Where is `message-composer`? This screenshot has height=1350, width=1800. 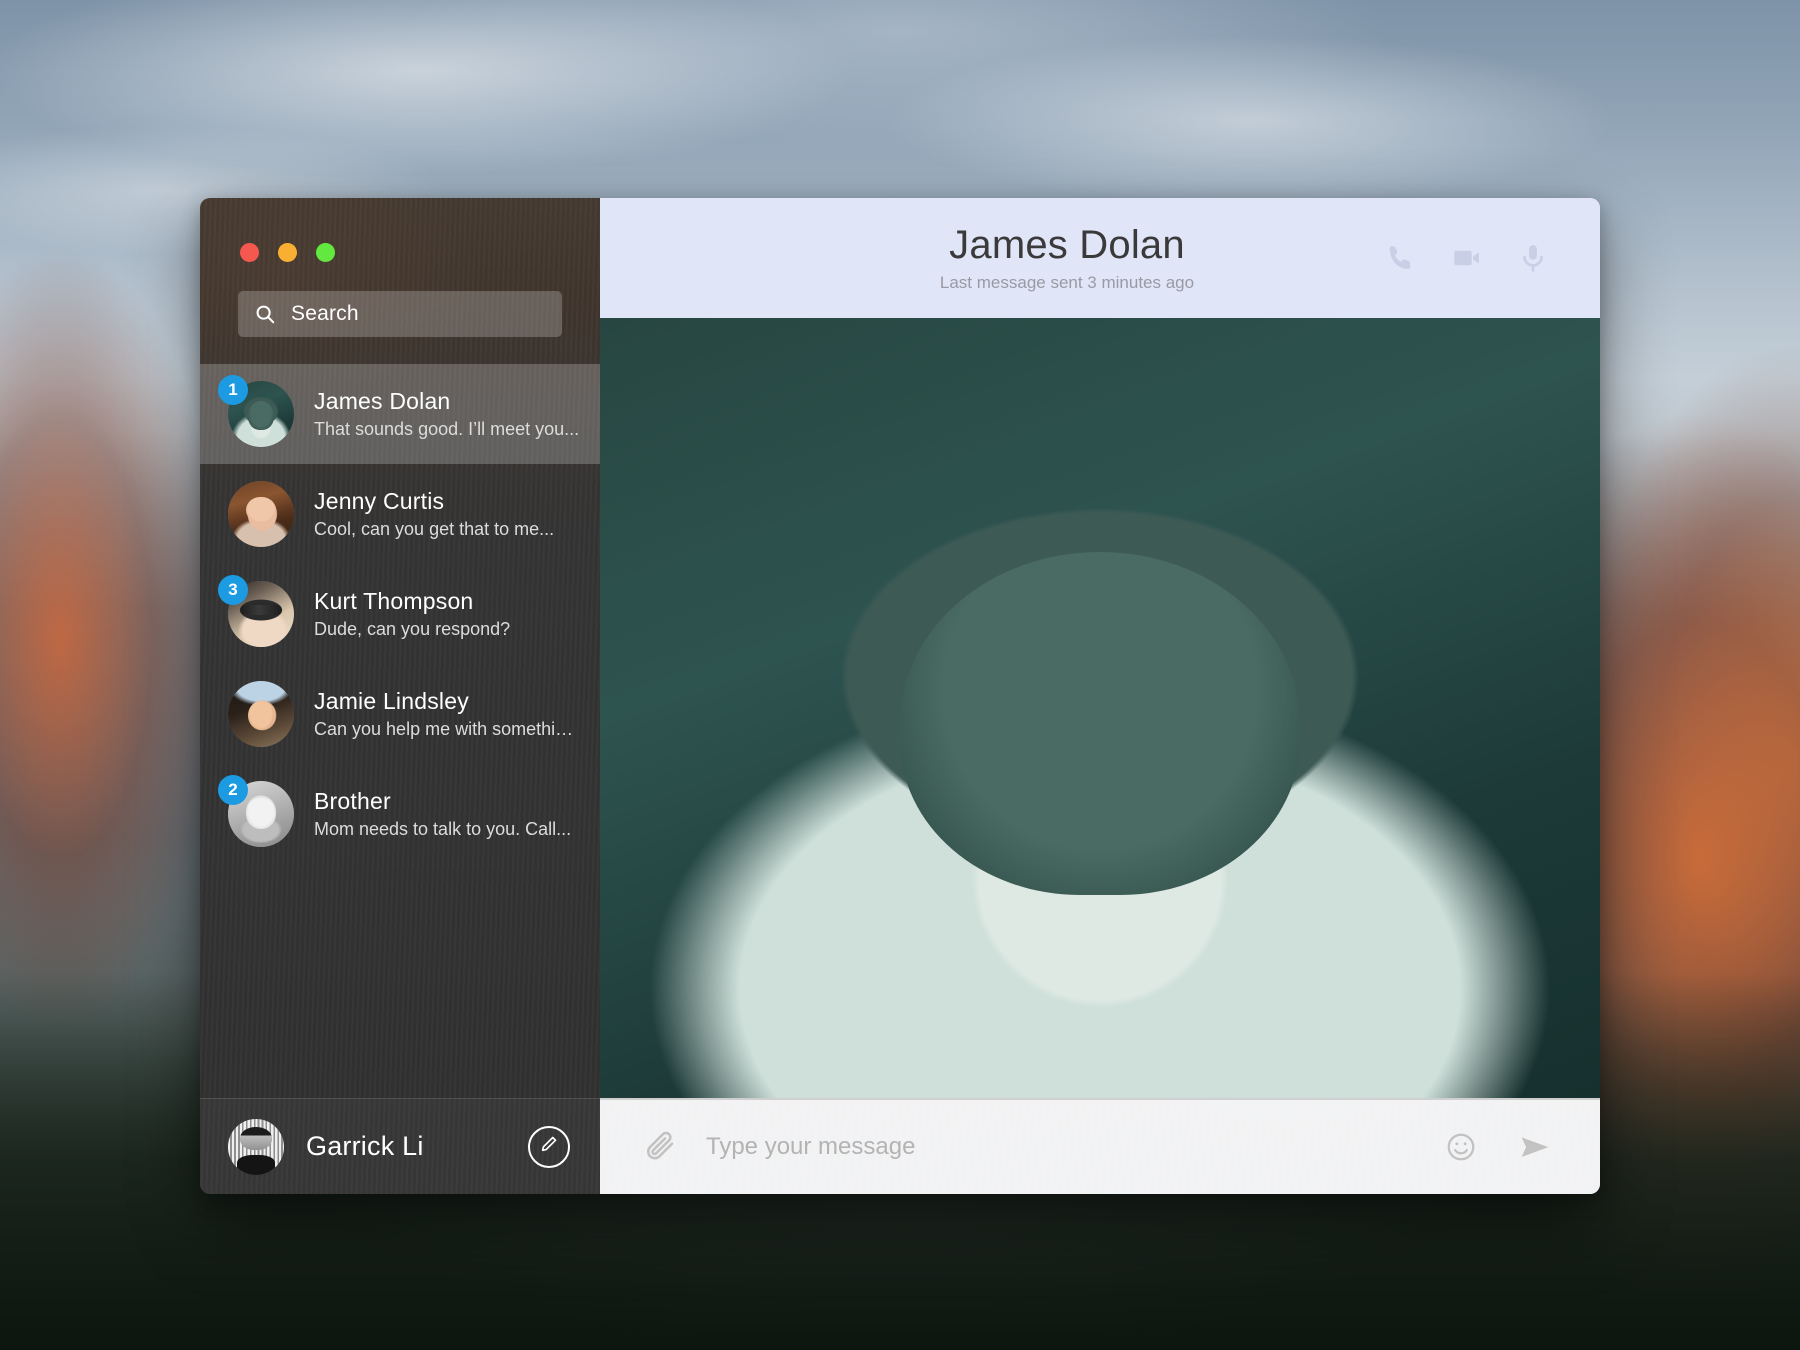 message-composer is located at coordinates (1100, 1146).